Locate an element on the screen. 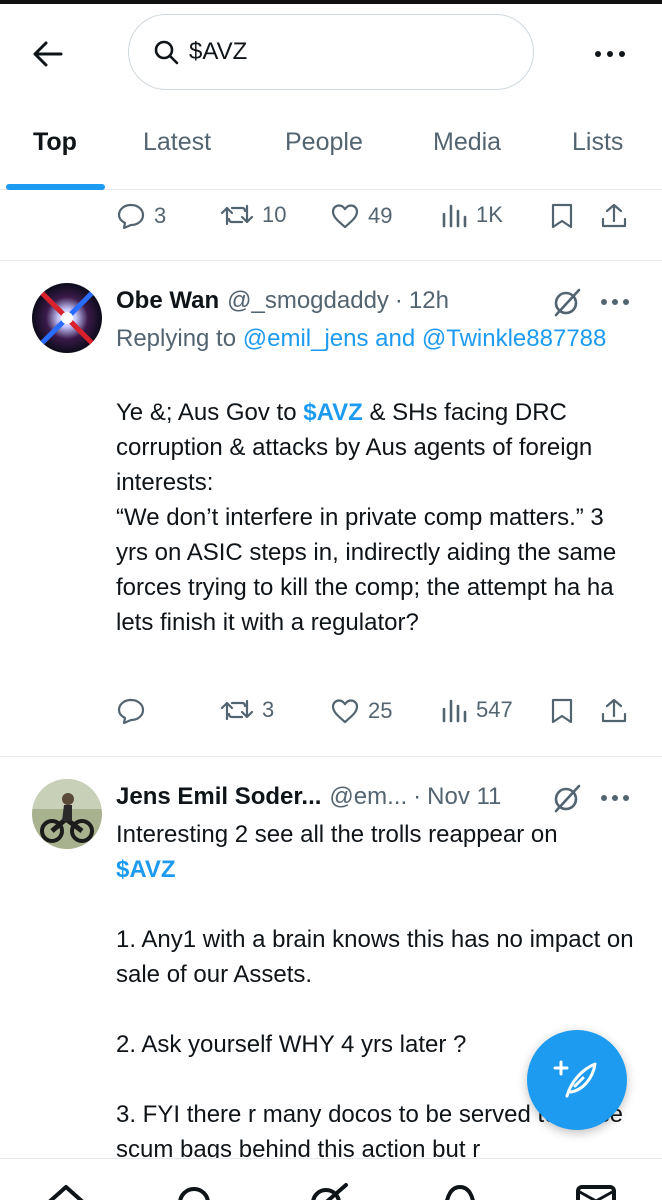  prev-tweet-actions: 3 10 49 1K is located at coordinates (331, 222).